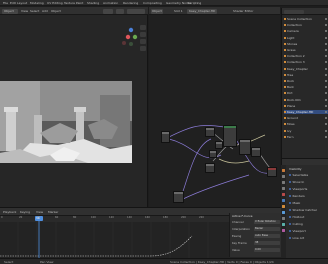 The height and width of the screenshot is (264, 328). I want to click on property-checkbox-row: Selectable, so click(308, 175).